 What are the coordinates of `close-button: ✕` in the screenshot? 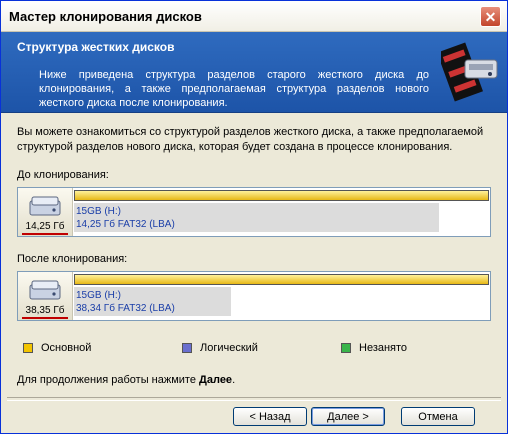 It's located at (490, 16).